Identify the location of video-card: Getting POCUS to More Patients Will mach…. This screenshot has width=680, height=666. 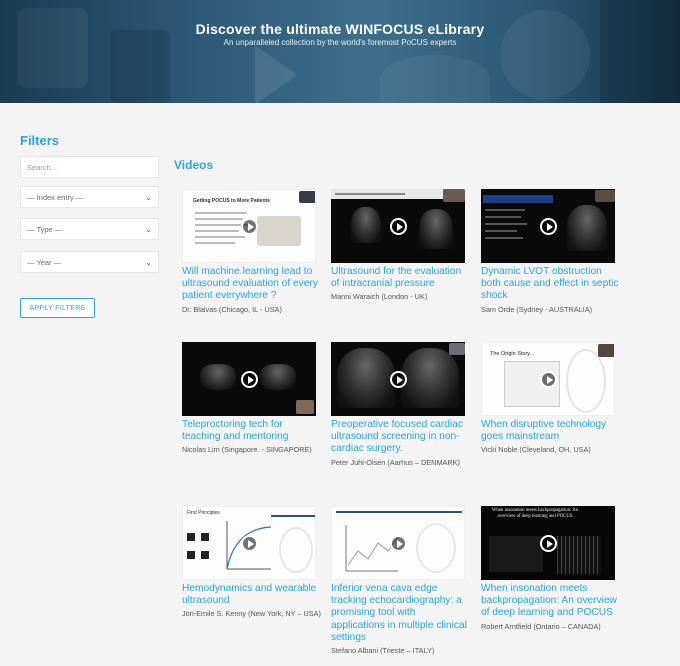
(252, 252).